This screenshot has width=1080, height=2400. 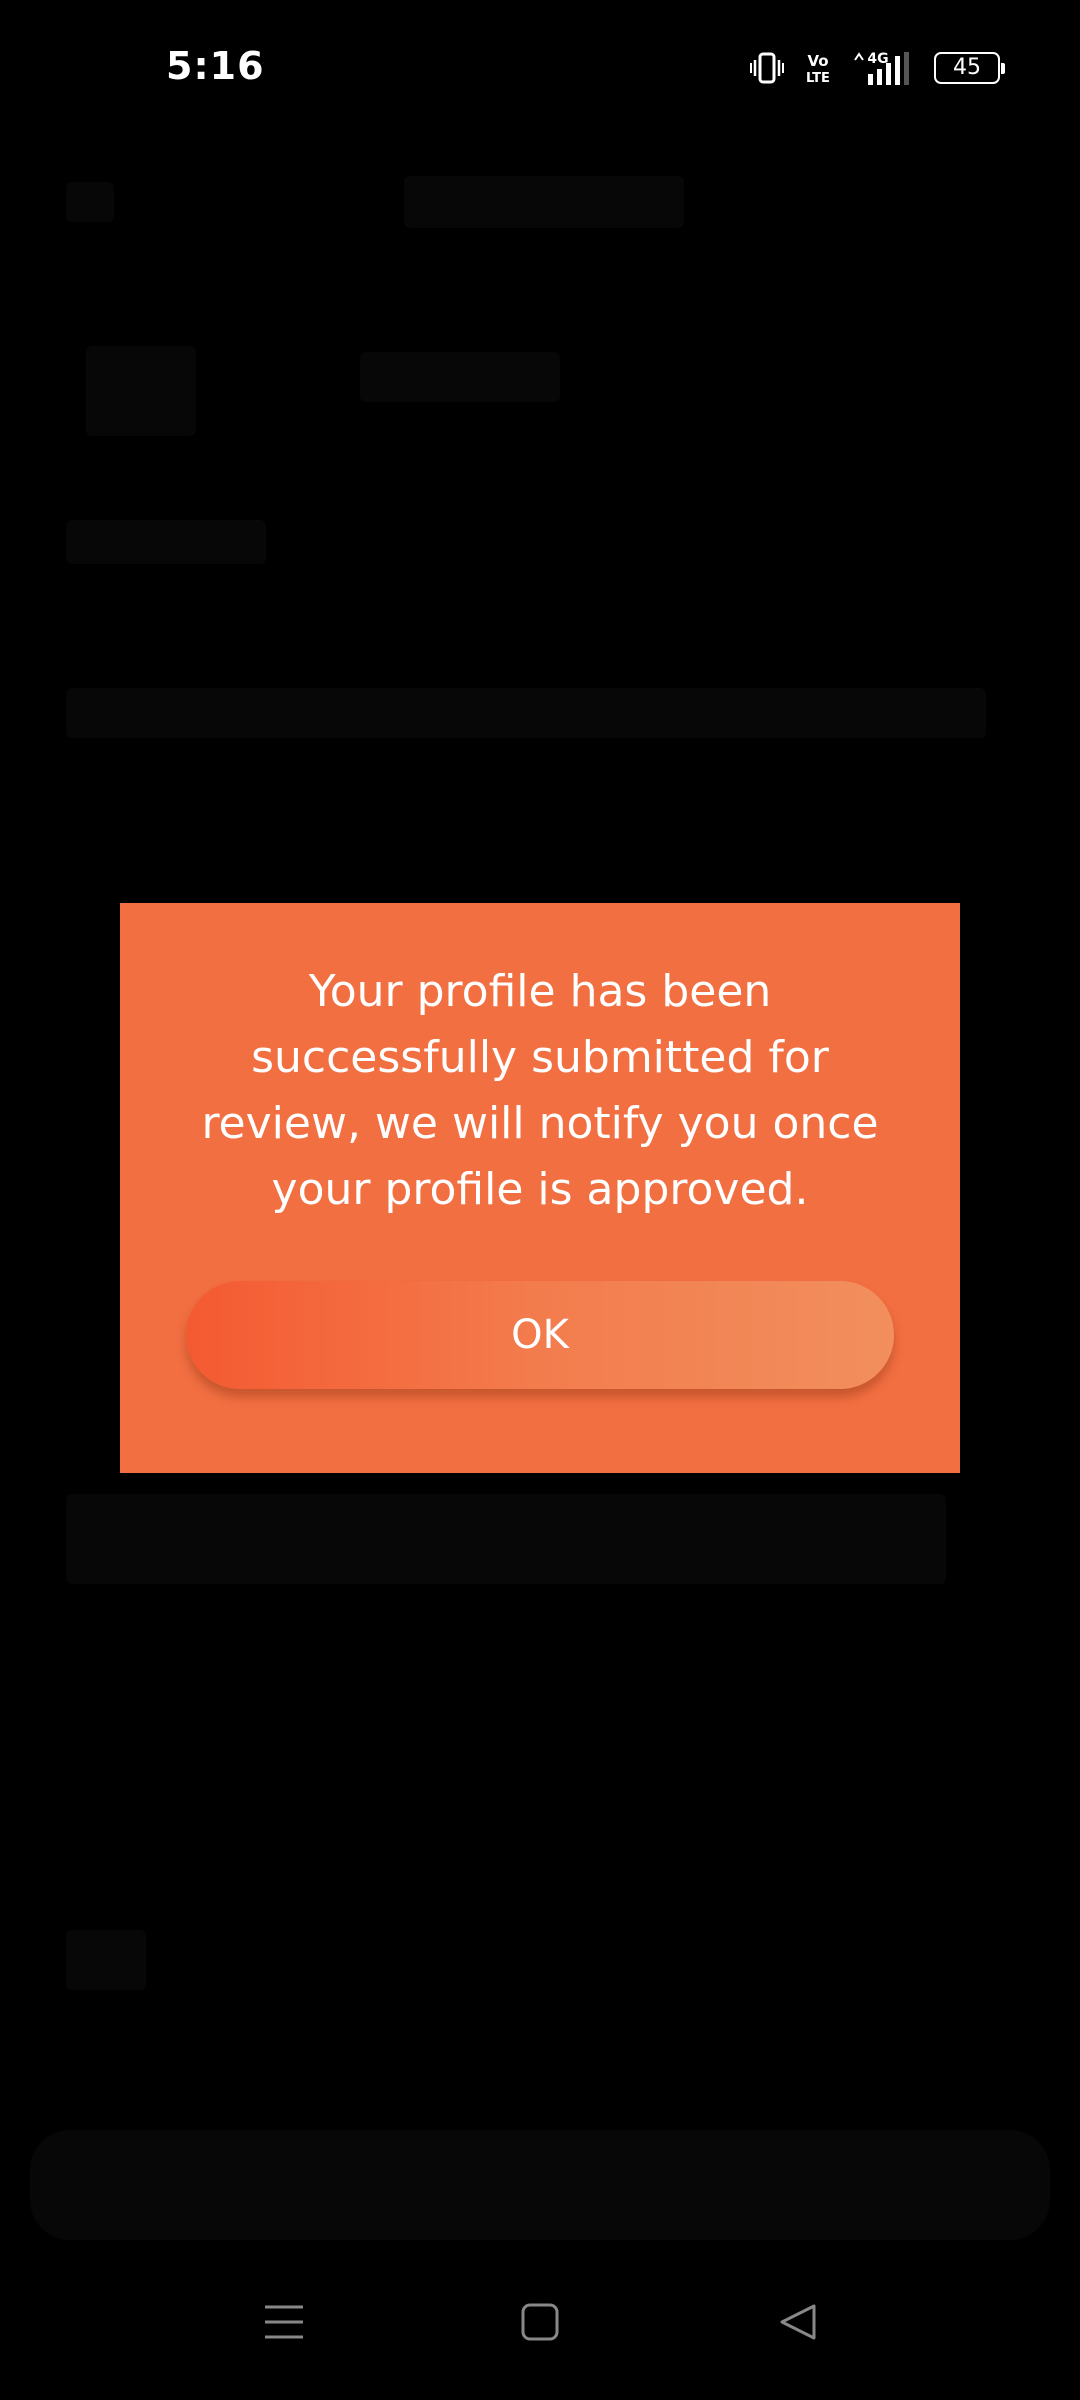 What do you see at coordinates (526, 713) in the screenshot?
I see `text-line-ghost` at bounding box center [526, 713].